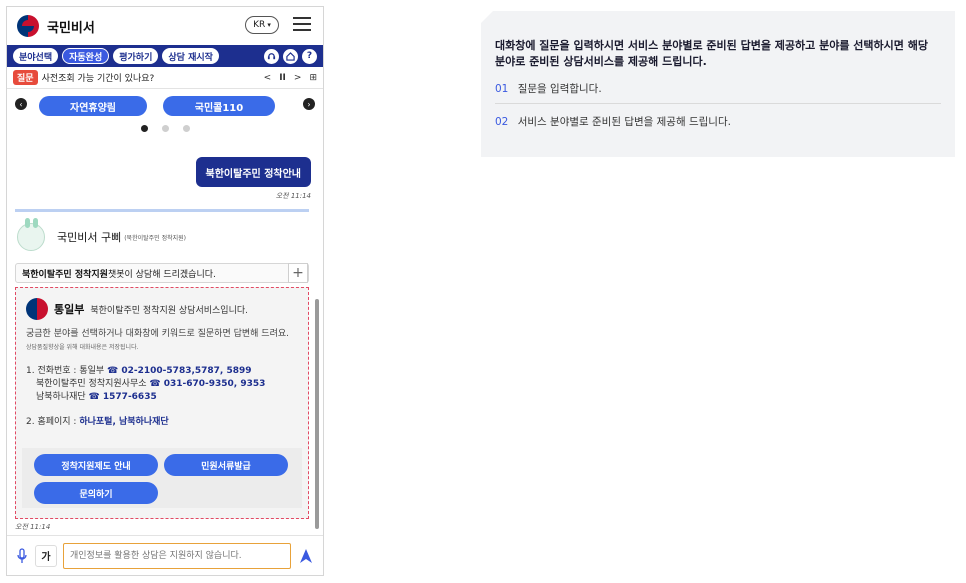  I want to click on step-2-num: 02, so click(502, 122).